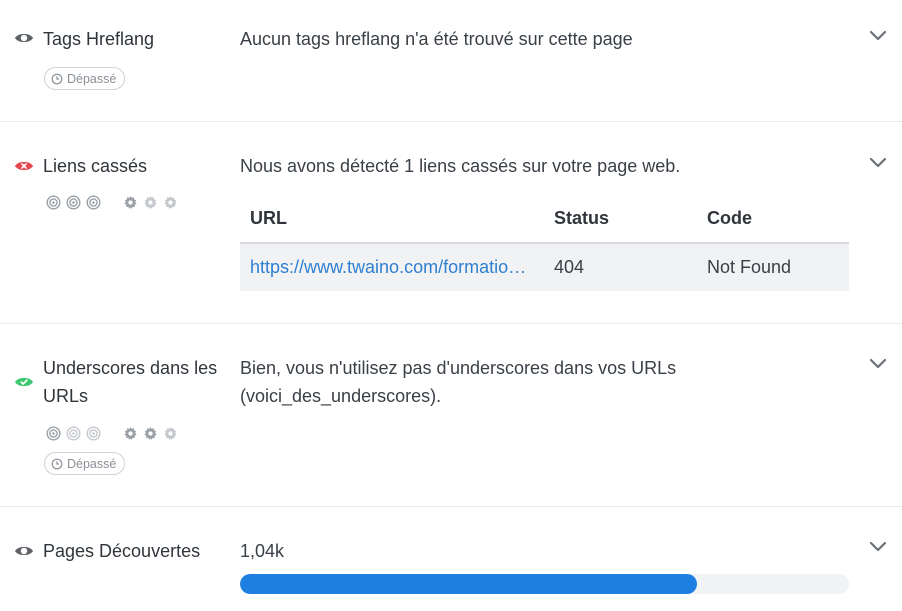 The height and width of the screenshot is (611, 902). I want to click on column-header-status: Status, so click(620, 219).